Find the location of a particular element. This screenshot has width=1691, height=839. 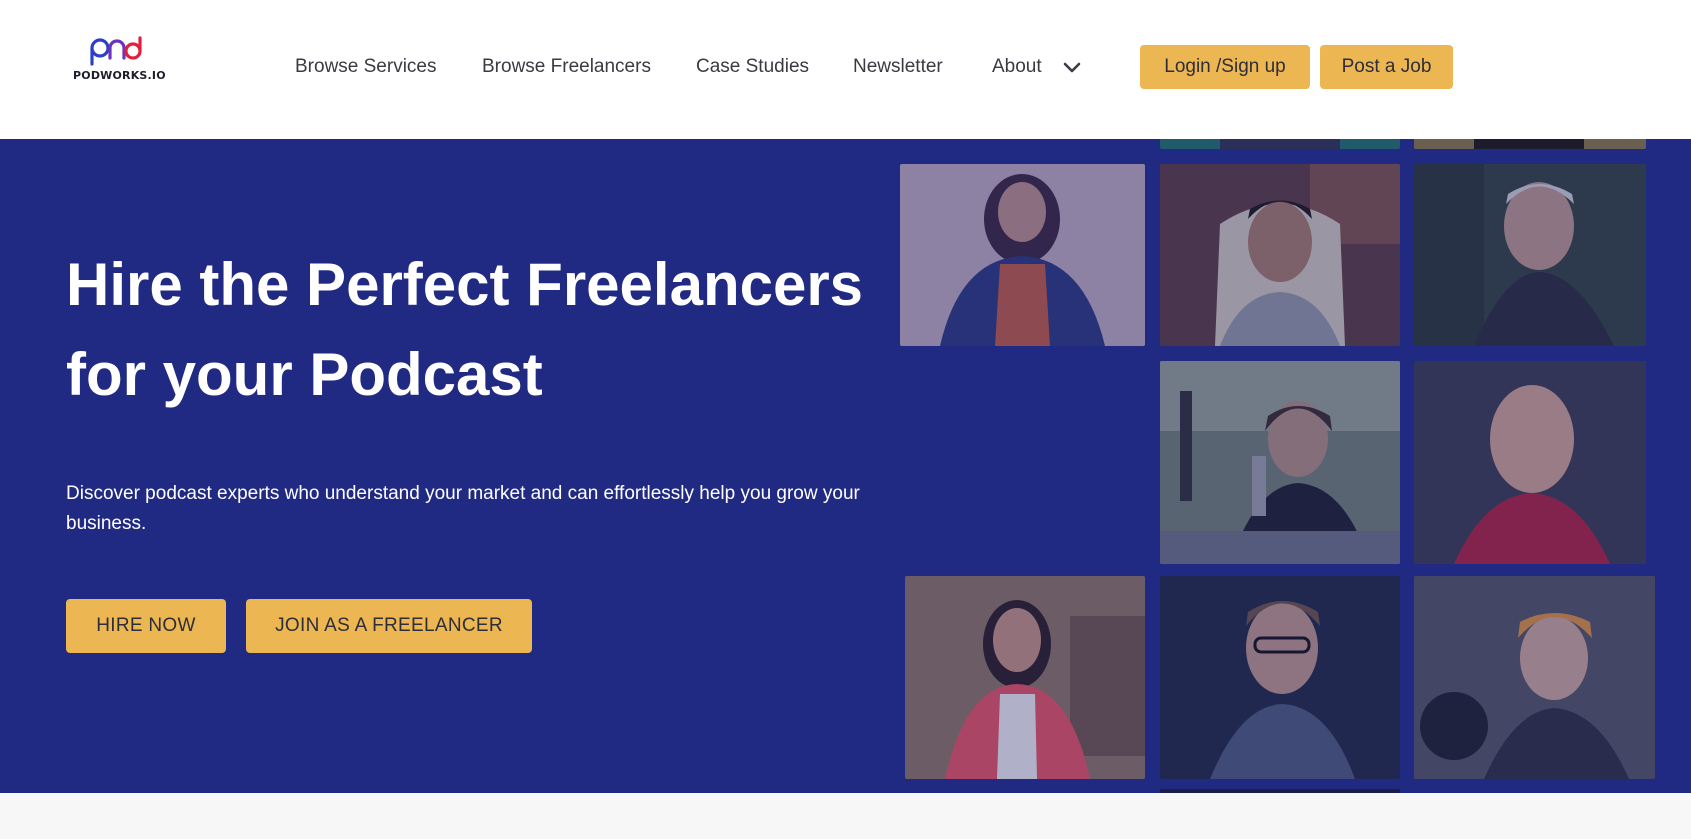

logo-mark-icon is located at coordinates (116, 51).